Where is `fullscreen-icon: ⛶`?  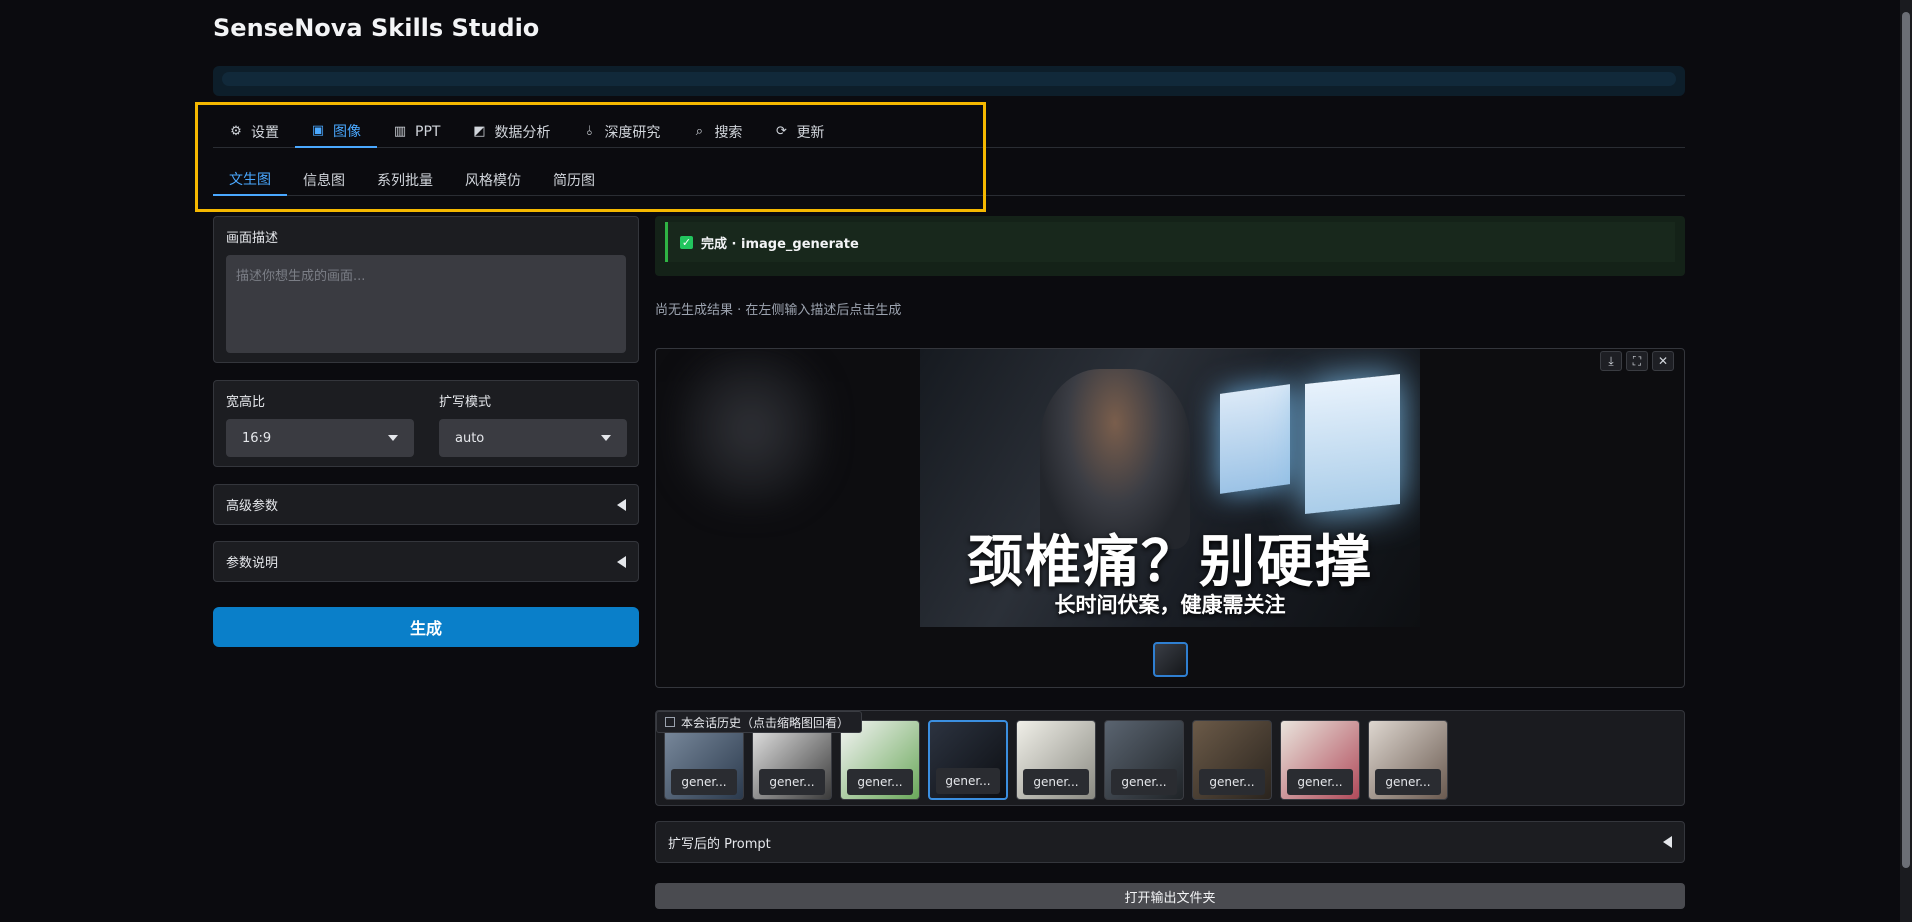
fullscreen-icon: ⛶ is located at coordinates (1637, 361).